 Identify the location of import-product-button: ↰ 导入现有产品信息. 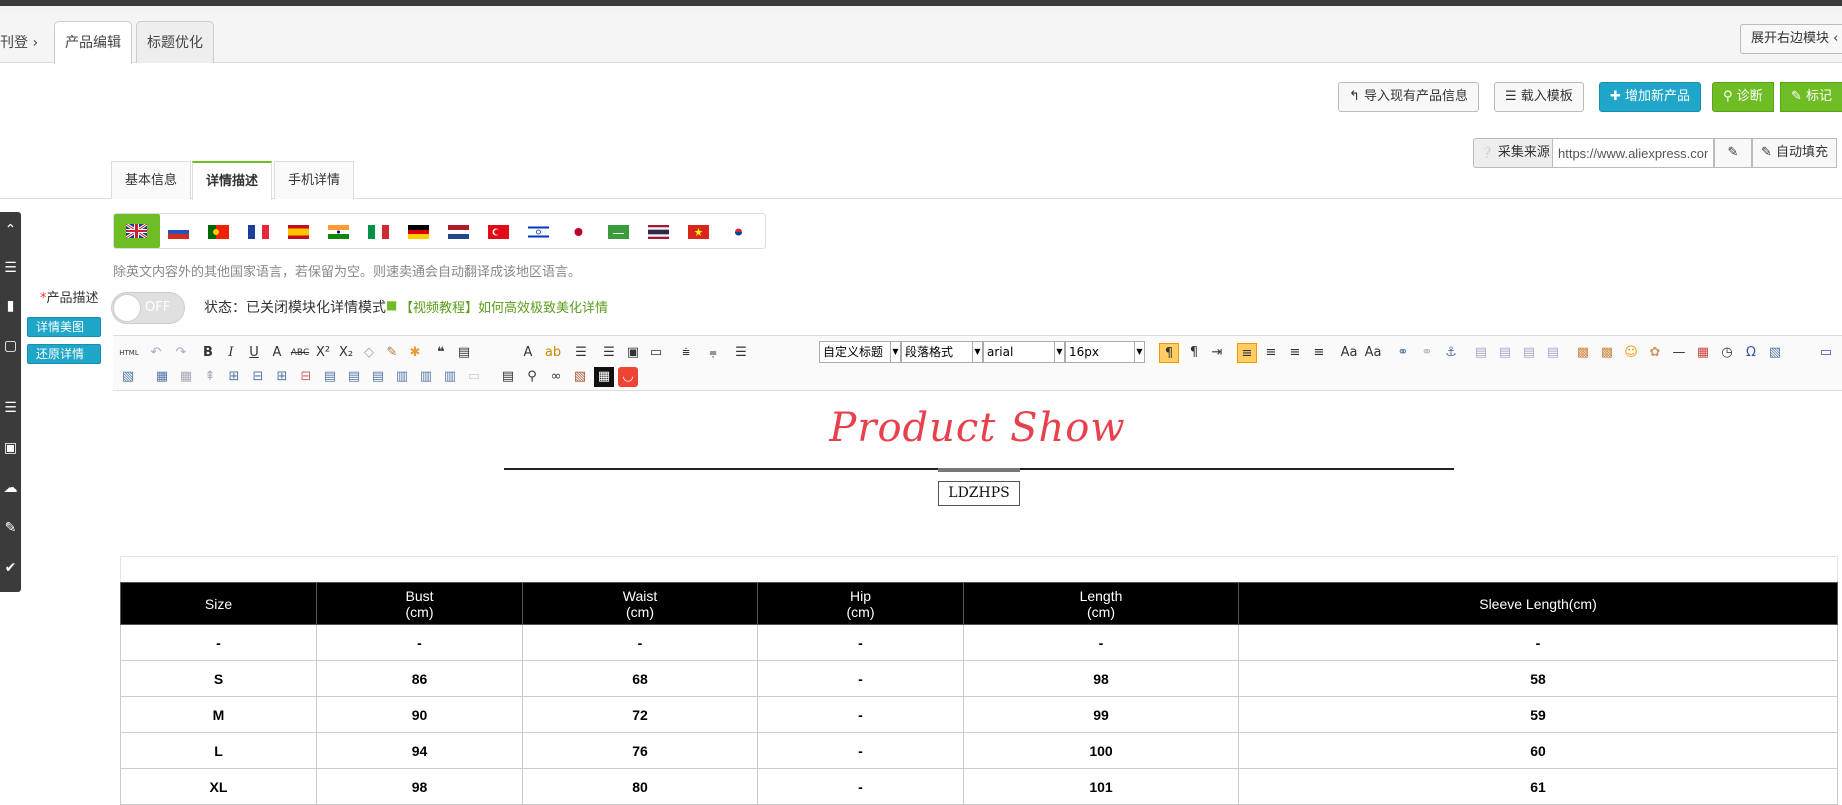
(1409, 97).